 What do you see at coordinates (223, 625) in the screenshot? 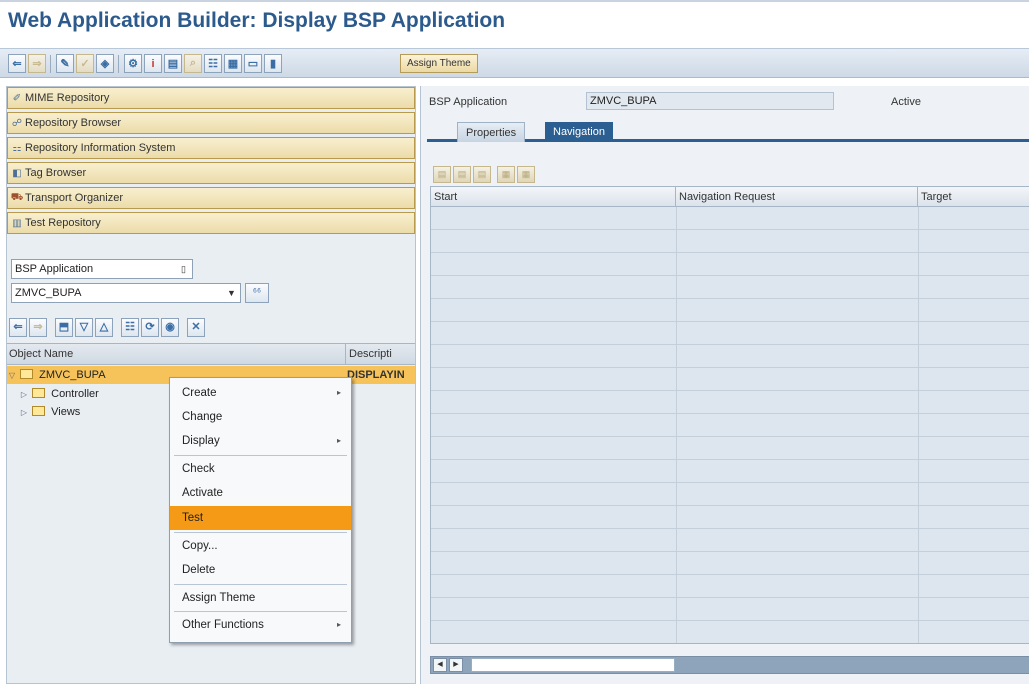
I see `menu-item-label: Other Functions` at bounding box center [223, 625].